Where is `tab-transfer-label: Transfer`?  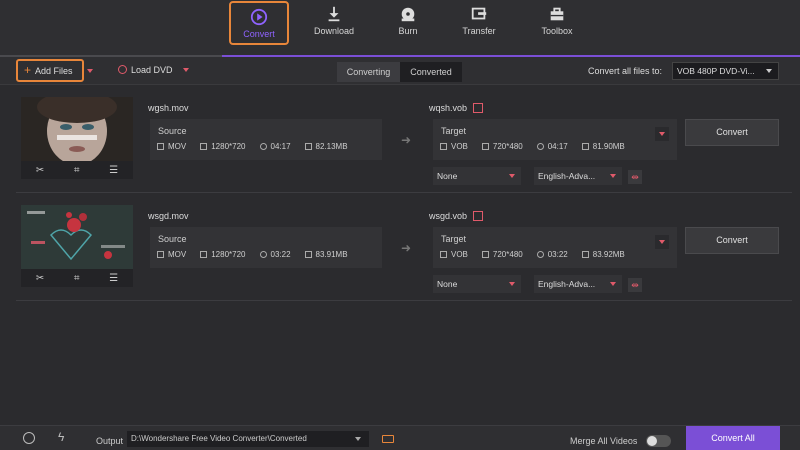 tab-transfer-label: Transfer is located at coordinates (479, 31).